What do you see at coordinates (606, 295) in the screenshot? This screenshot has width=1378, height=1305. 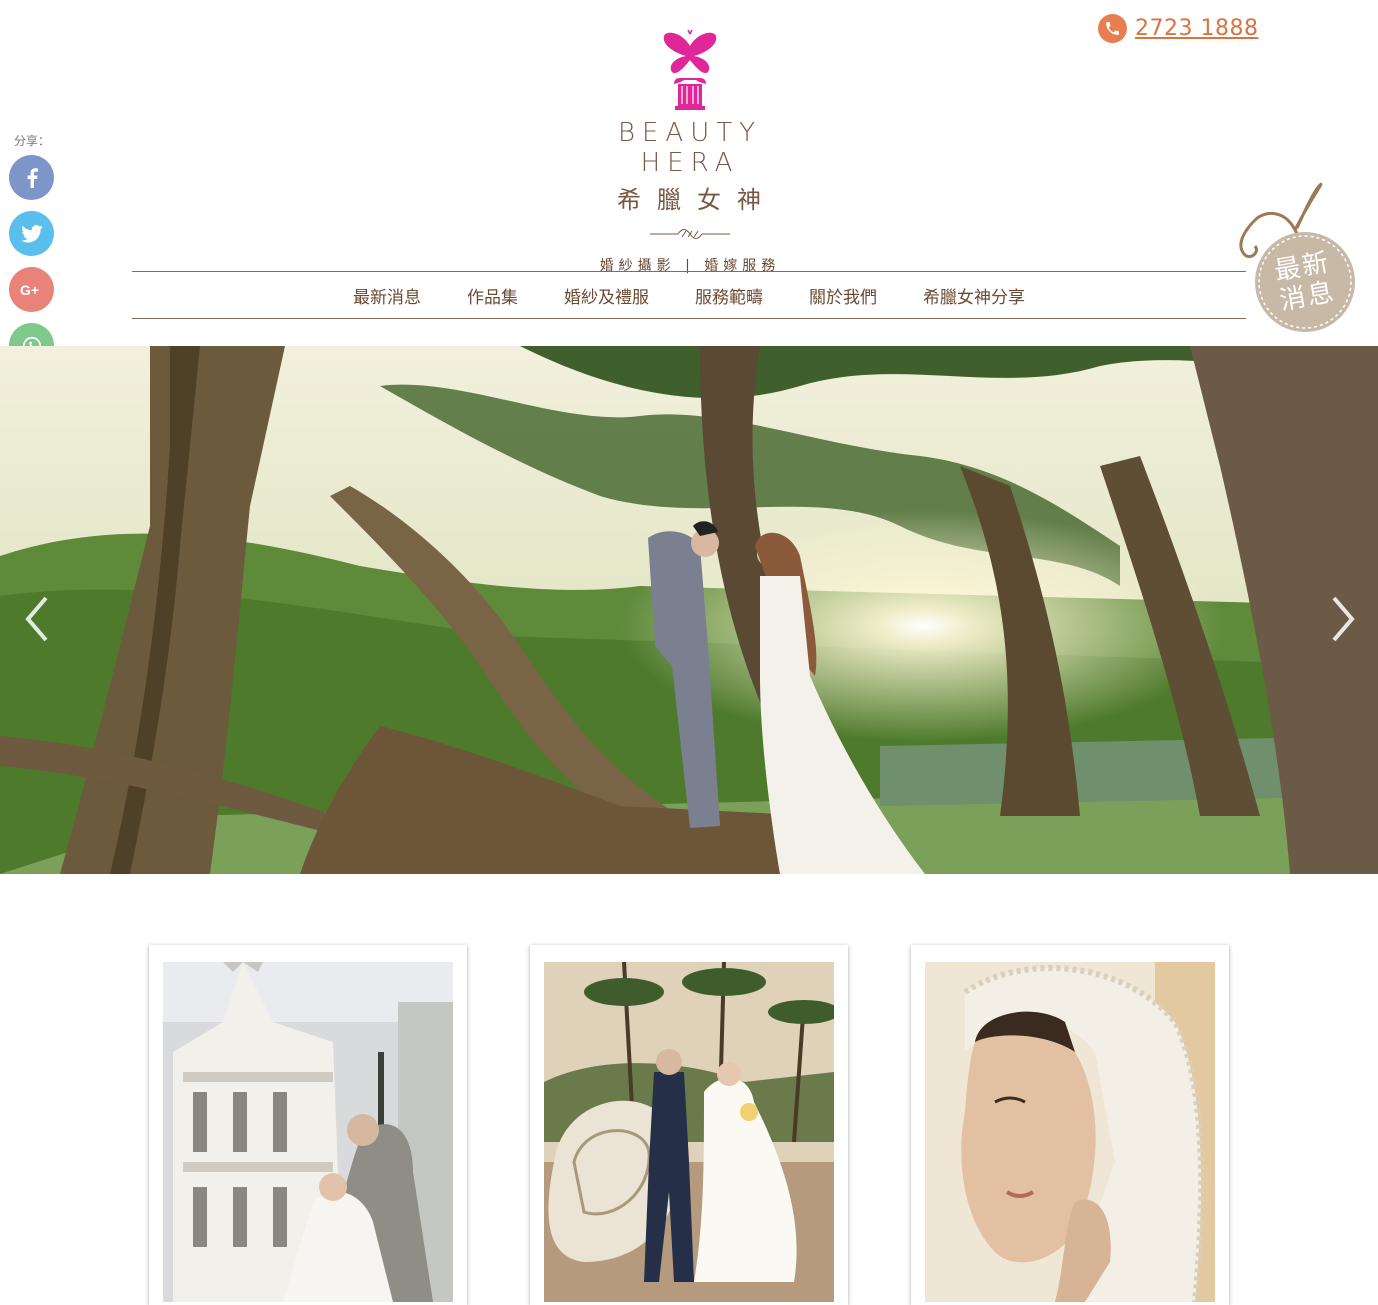 I see `nav-gowns: 婚紗及禮服` at bounding box center [606, 295].